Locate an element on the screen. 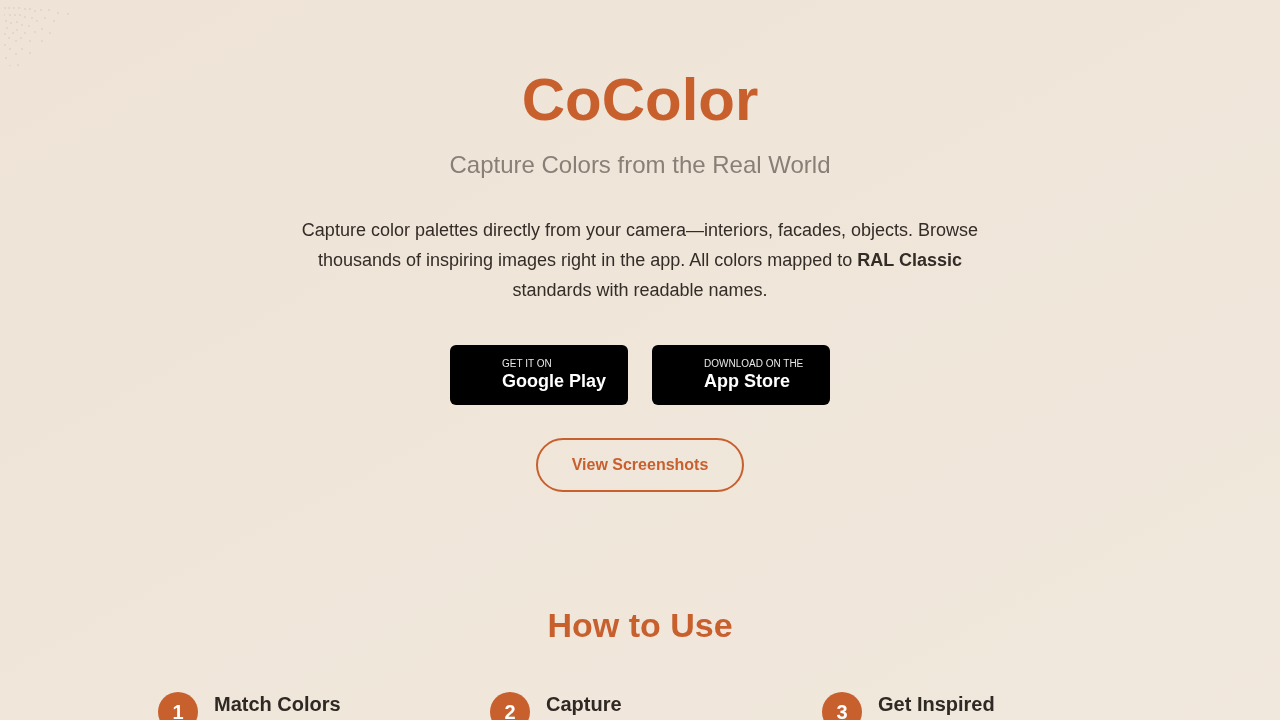 The height and width of the screenshot is (720, 1280). step-number: 2 is located at coordinates (510, 706).